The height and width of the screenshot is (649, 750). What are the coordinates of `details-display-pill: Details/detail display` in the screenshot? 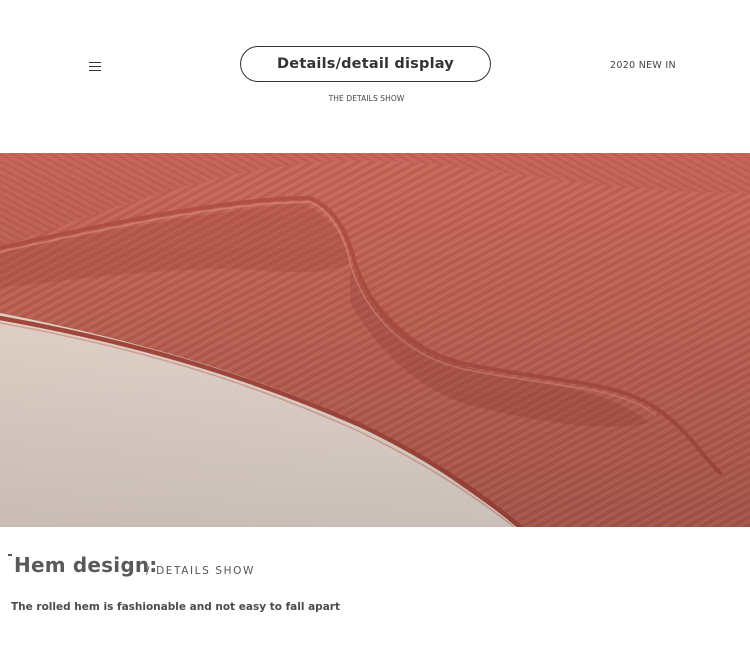 It's located at (365, 64).